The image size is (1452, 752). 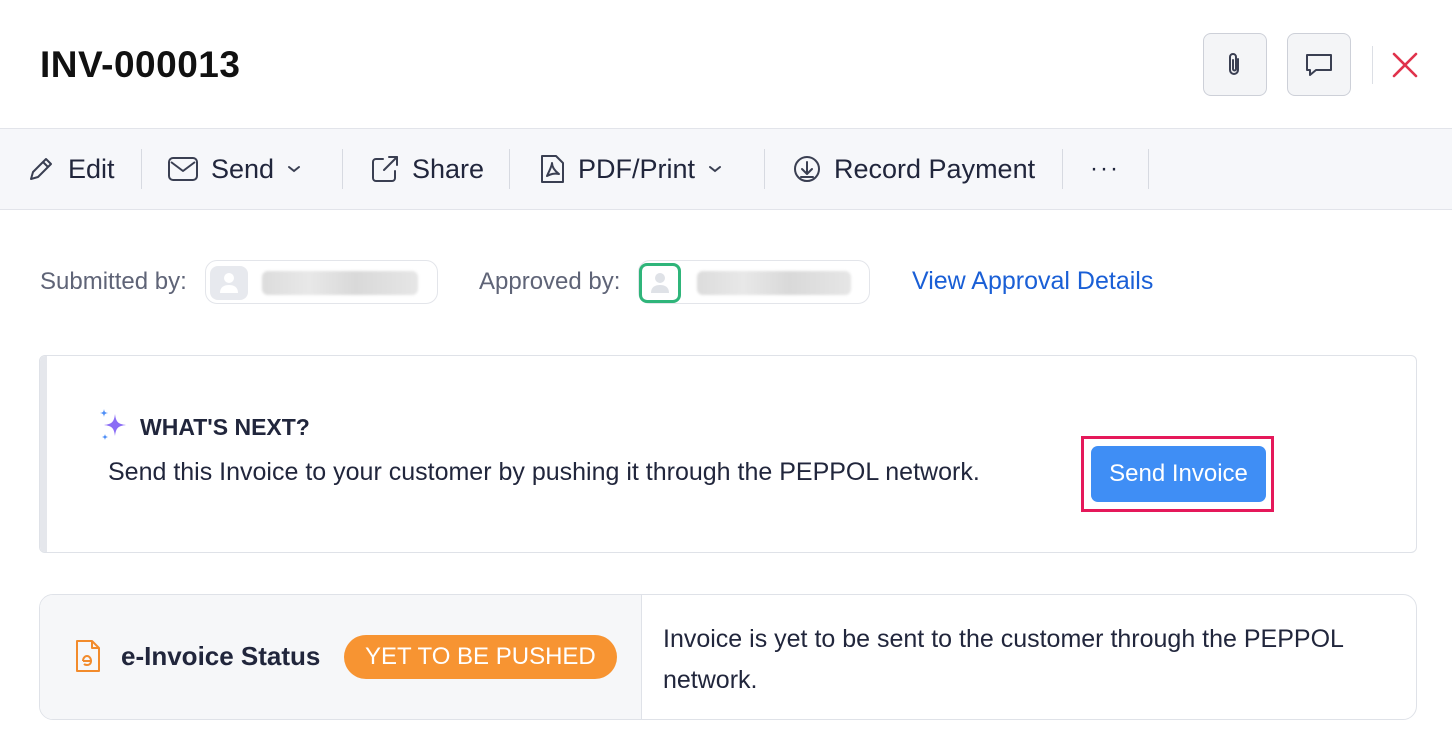 What do you see at coordinates (480, 657) in the screenshot?
I see `status-badge: YET TO BE PUSHED` at bounding box center [480, 657].